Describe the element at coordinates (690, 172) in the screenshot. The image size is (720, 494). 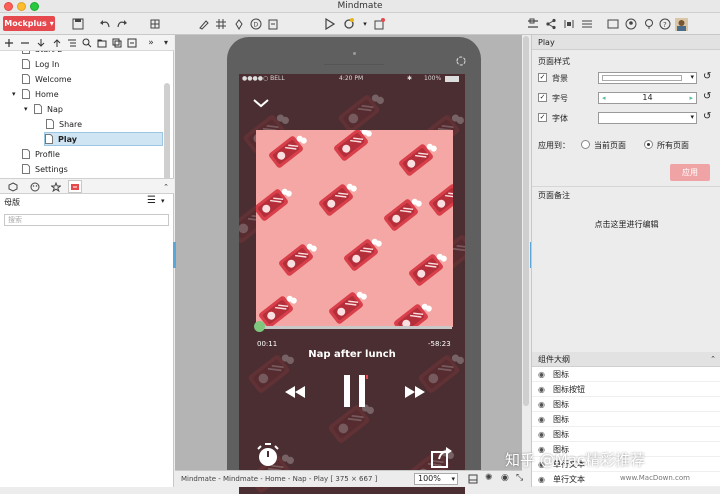
I see `apply-button: 应用` at that location.